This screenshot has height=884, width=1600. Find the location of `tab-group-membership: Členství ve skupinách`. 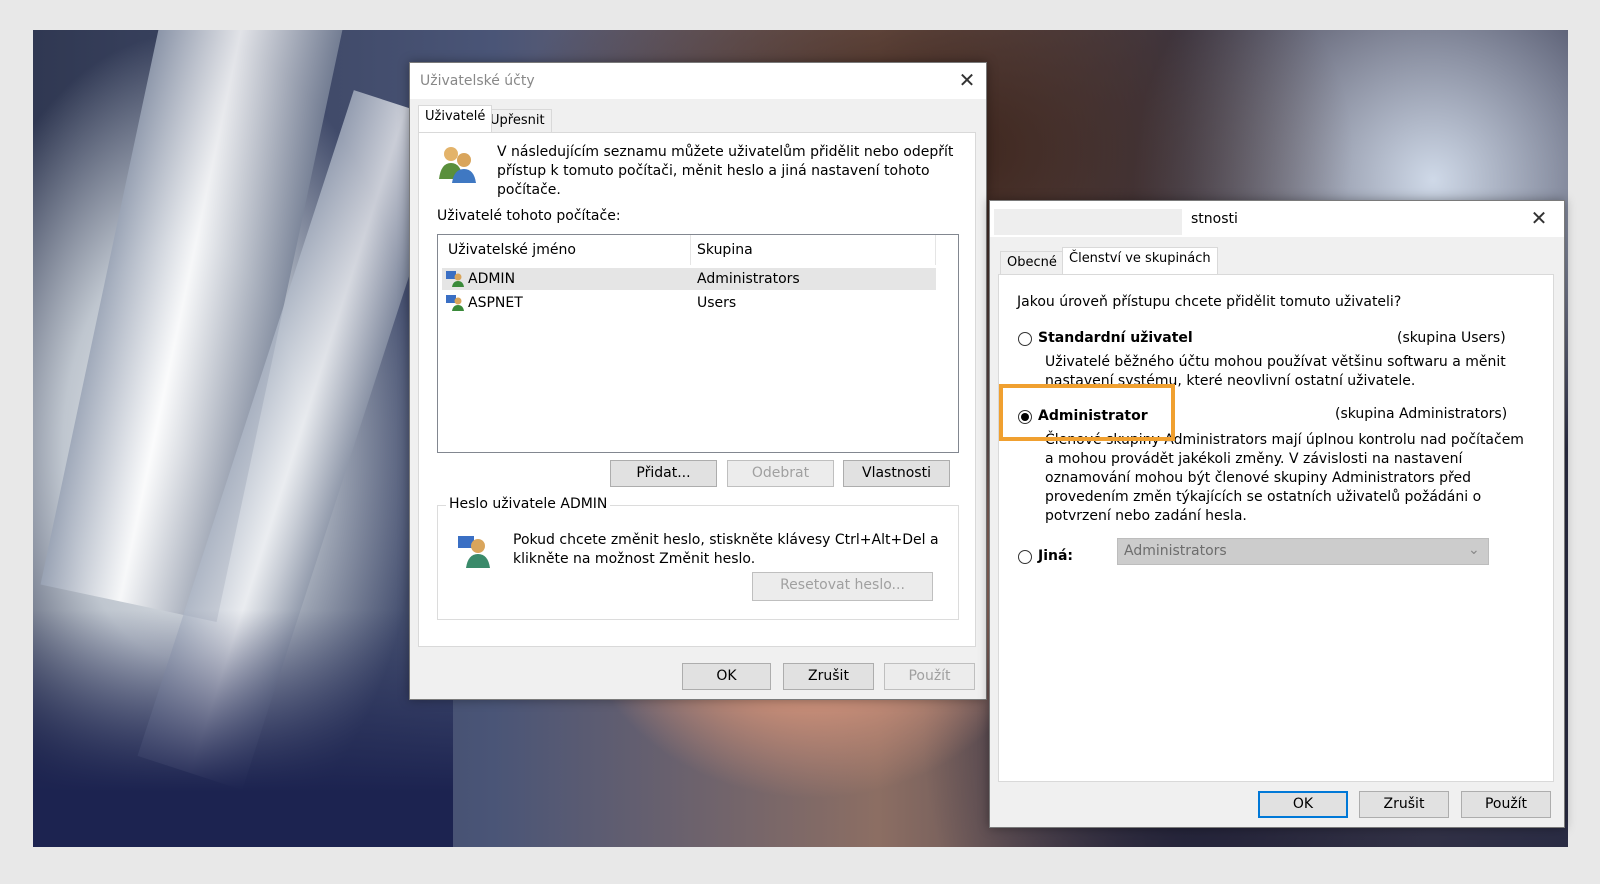

tab-group-membership: Členství ve skupinách is located at coordinates (1140, 260).